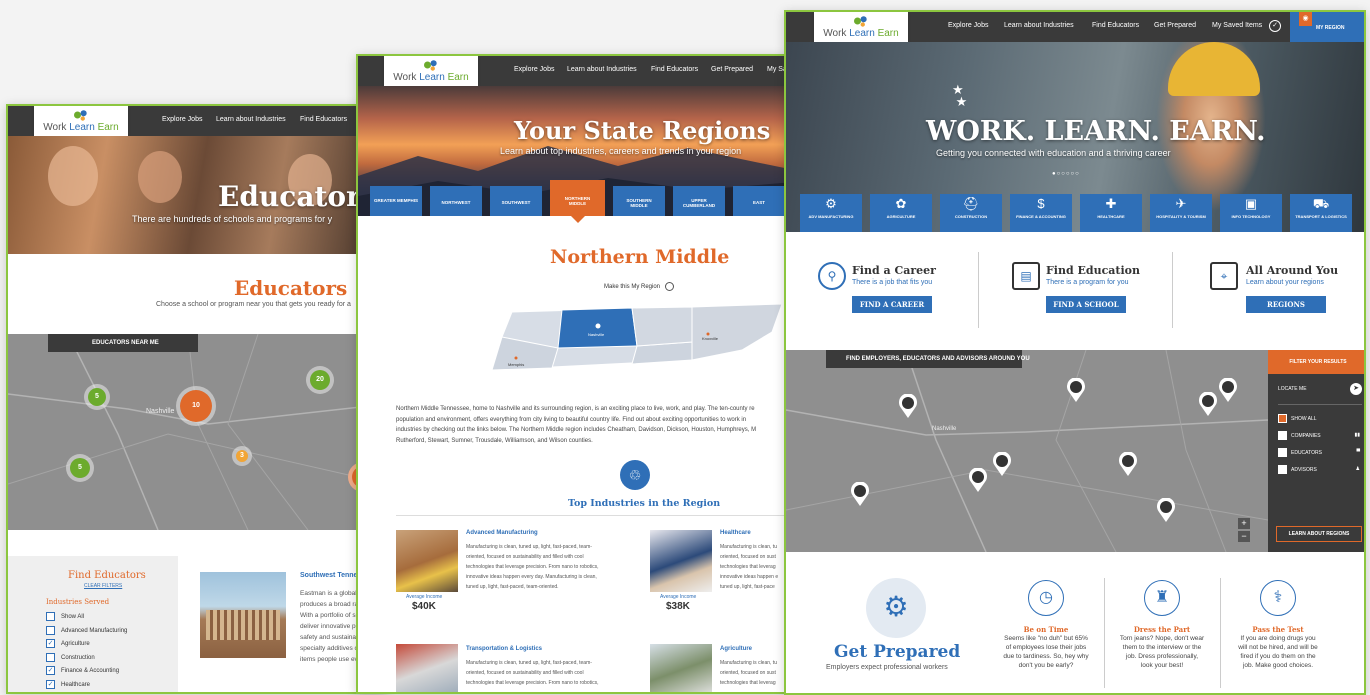 This screenshot has width=1370, height=695. What do you see at coordinates (86, 673) in the screenshot?
I see `filter-item: ✓ Finance & Accounting` at bounding box center [86, 673].